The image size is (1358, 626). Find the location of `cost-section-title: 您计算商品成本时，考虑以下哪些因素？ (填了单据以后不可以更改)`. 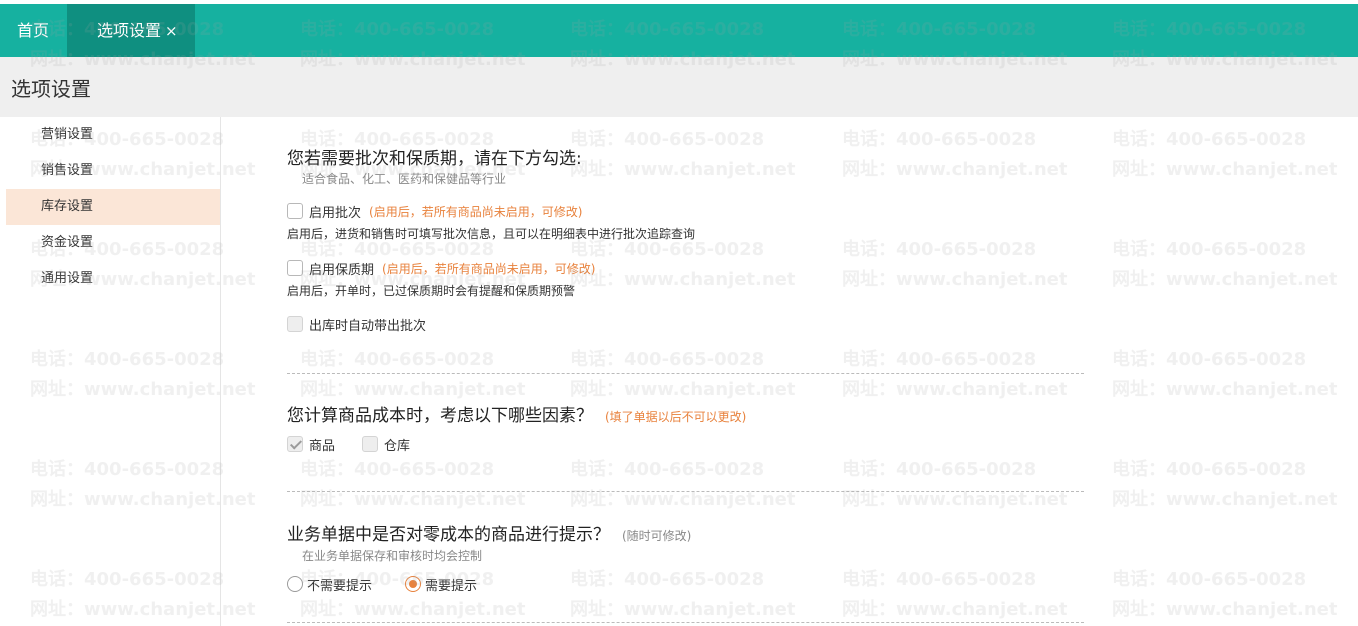

cost-section-title: 您计算商品成本时，考虑以下哪些因素？ (填了单据以后不可以更改) is located at coordinates (516, 413).